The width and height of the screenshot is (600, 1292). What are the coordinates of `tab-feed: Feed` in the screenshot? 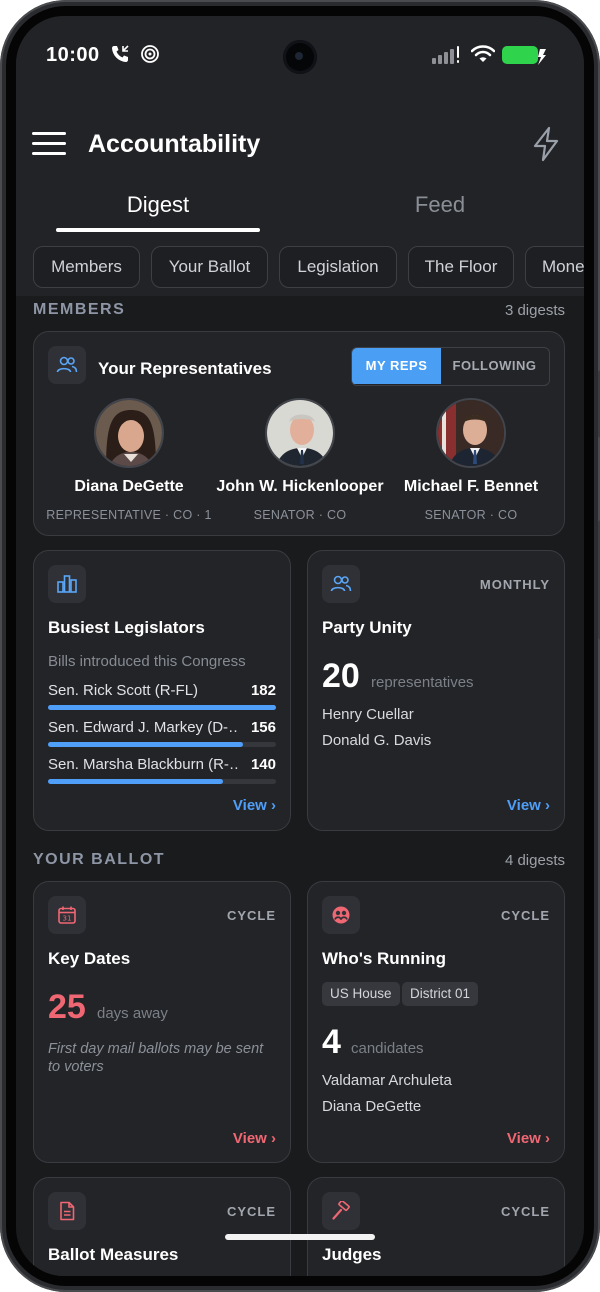 It's located at (440, 205).